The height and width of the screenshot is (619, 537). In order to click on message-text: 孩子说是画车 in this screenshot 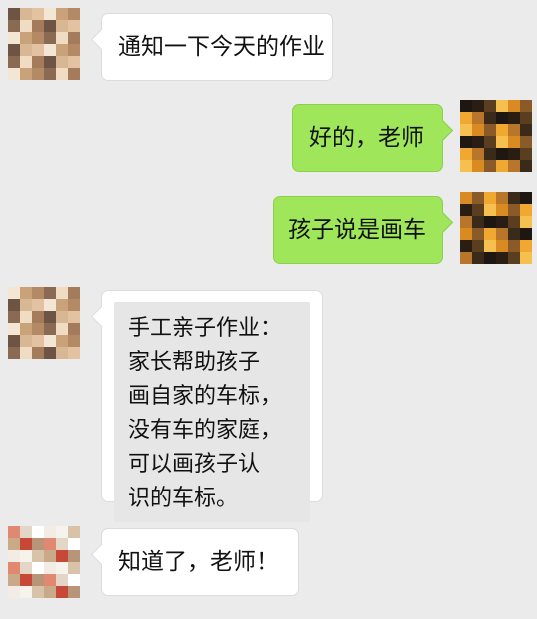, I will do `click(357, 230)`.